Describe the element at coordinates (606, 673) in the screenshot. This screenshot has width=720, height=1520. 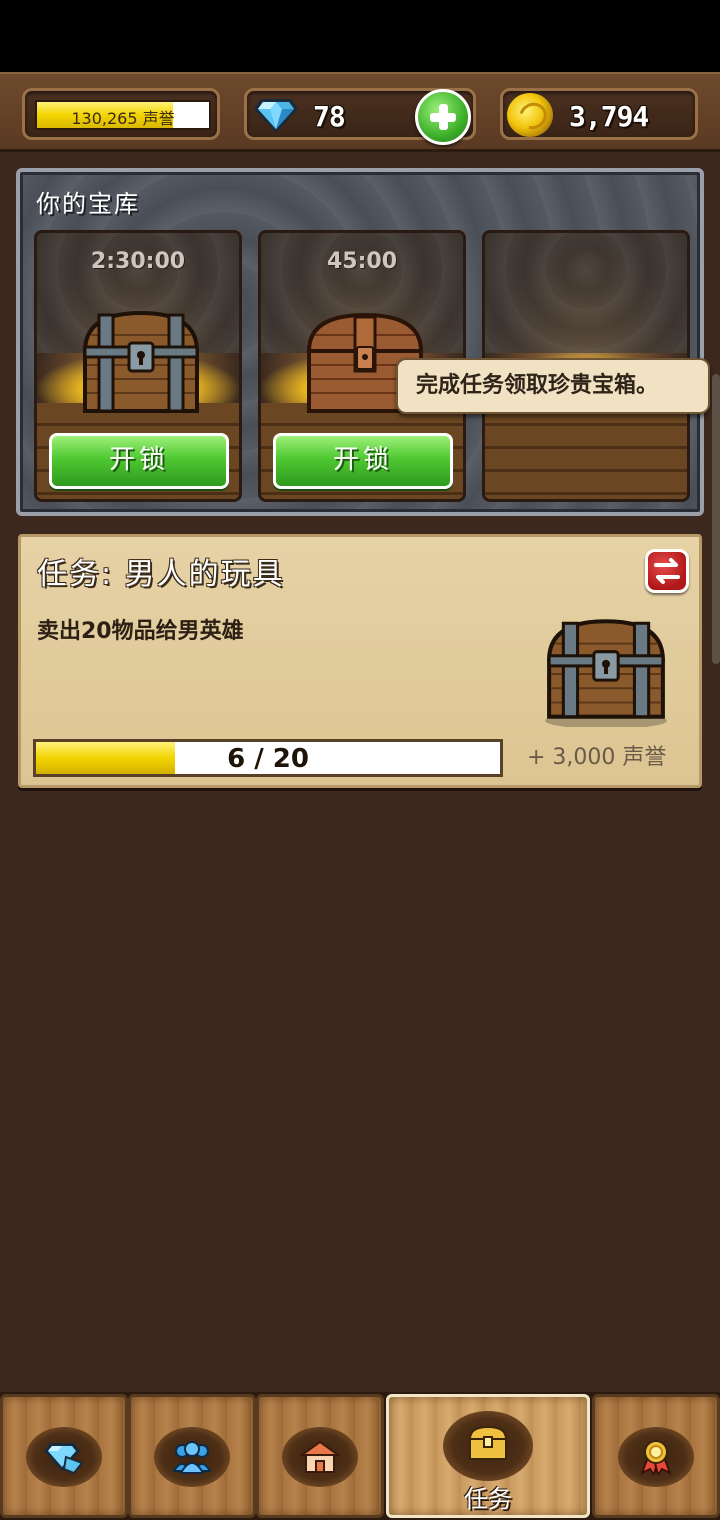
I see `reward-chest-icon` at that location.